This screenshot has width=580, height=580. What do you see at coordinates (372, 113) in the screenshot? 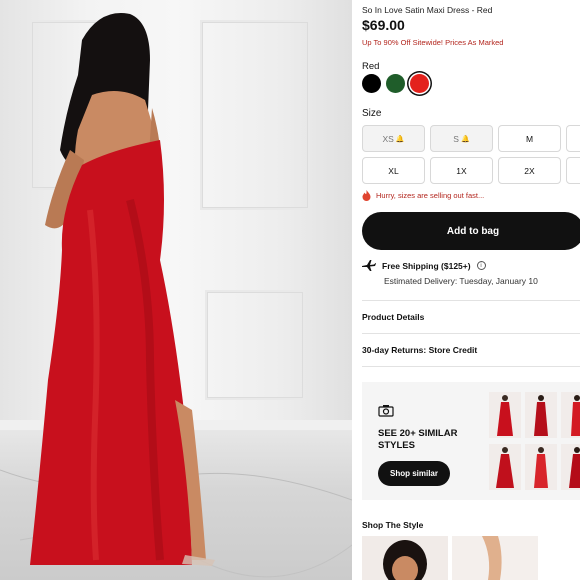
I see `size-label: Size` at bounding box center [372, 113].